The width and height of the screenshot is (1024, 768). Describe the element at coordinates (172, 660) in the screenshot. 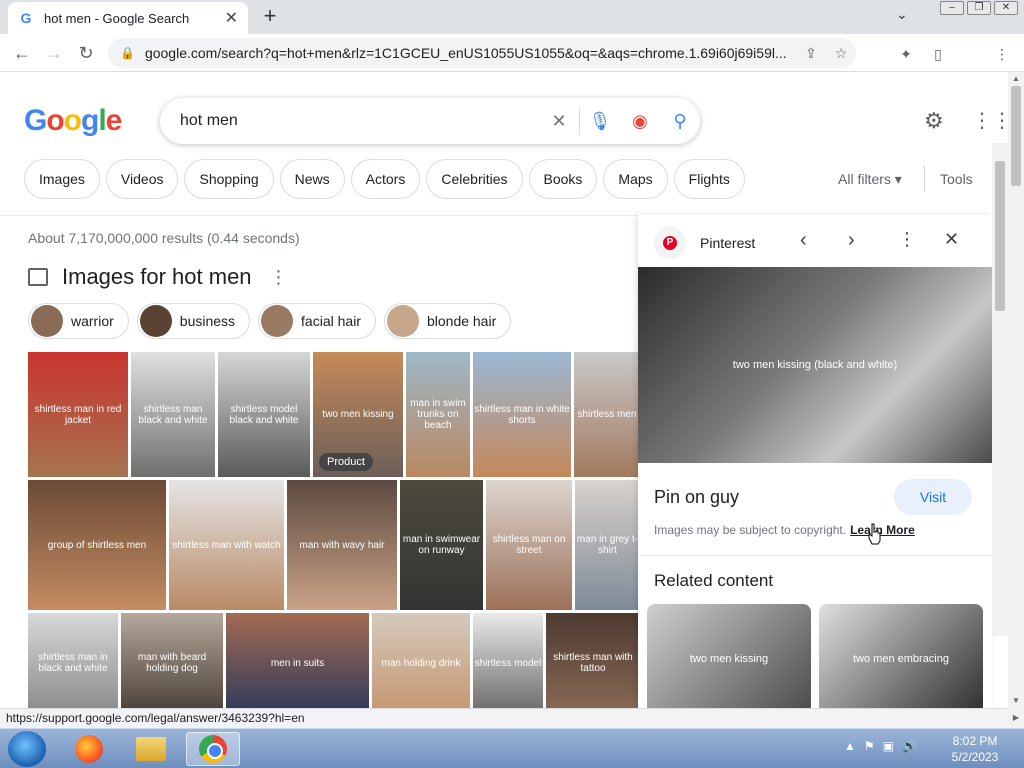

I see `image-result: man with beard holding dog` at that location.